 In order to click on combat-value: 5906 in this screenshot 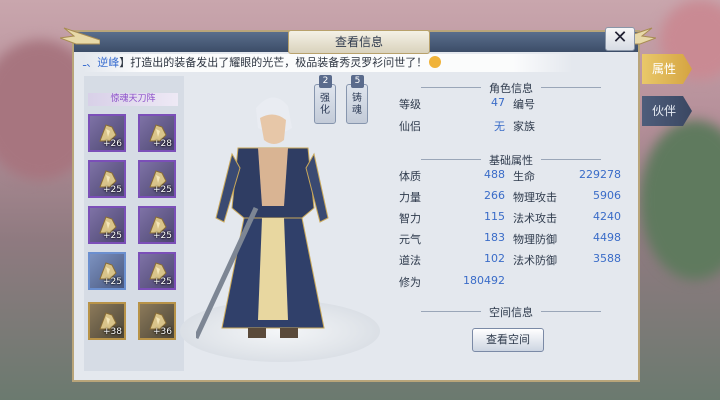, I will do `click(607, 195)`.